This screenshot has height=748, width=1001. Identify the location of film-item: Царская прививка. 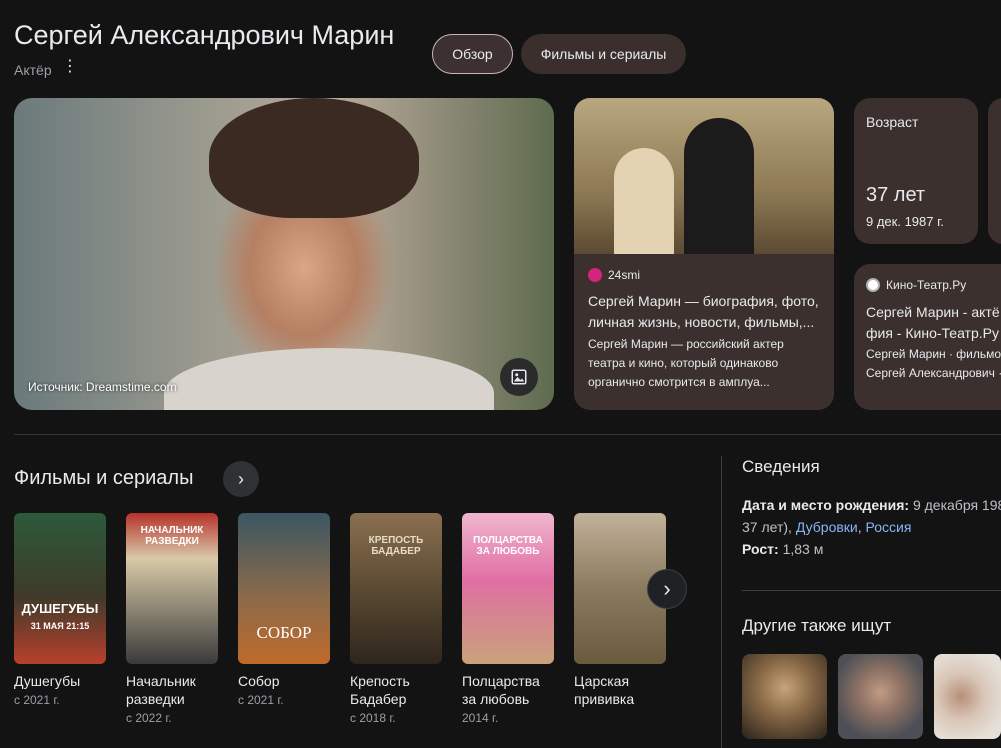
(620, 612).